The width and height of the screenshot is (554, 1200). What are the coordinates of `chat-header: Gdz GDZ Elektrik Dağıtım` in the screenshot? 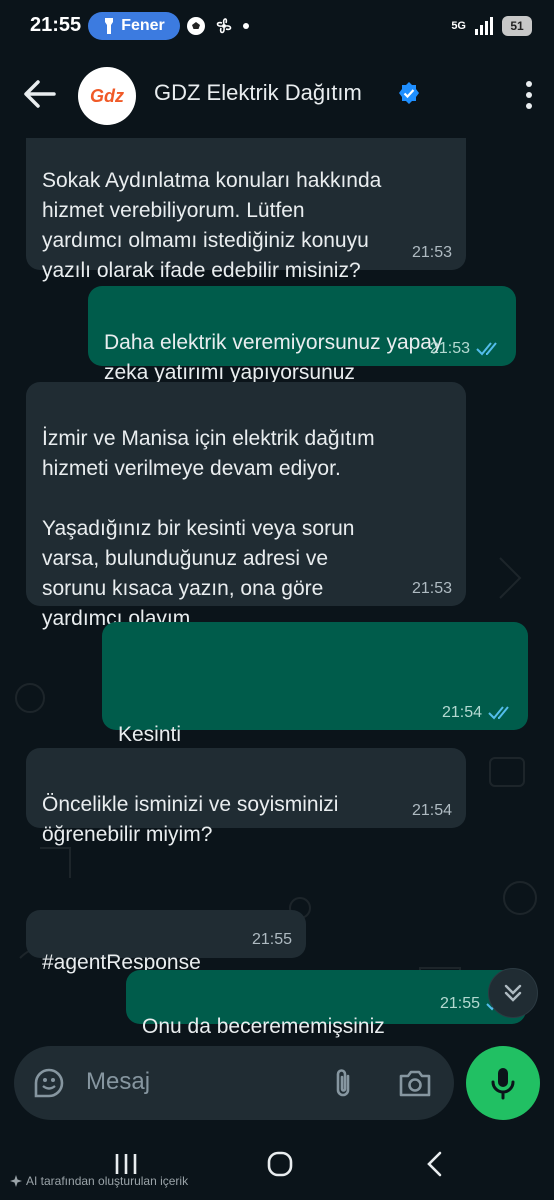 It's located at (277, 95).